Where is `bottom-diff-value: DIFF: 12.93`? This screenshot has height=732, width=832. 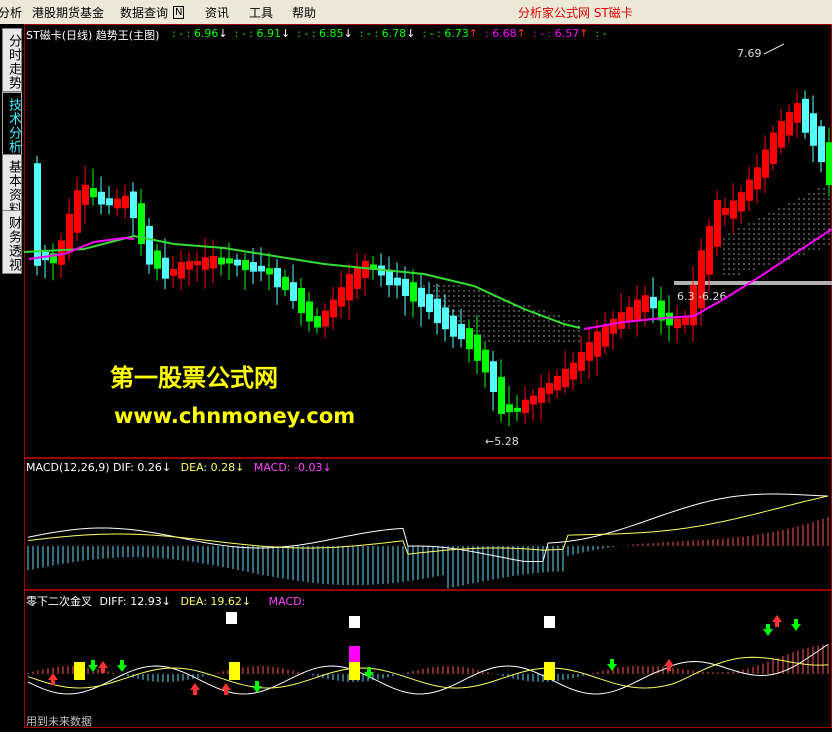
bottom-diff-value: DIFF: 12.93 is located at coordinates (130, 601).